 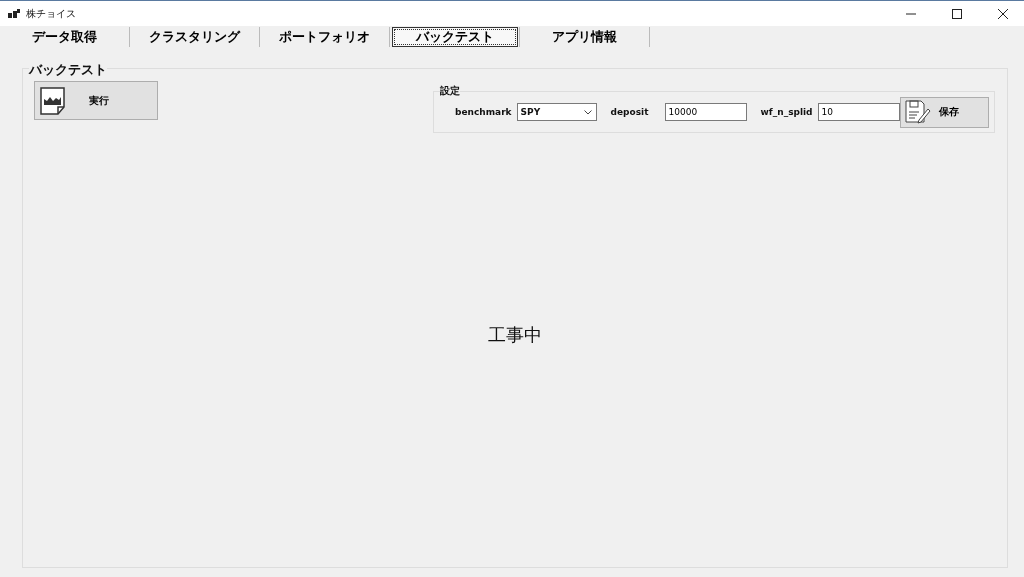 What do you see at coordinates (1003, 13) in the screenshot?
I see `close-icon` at bounding box center [1003, 13].